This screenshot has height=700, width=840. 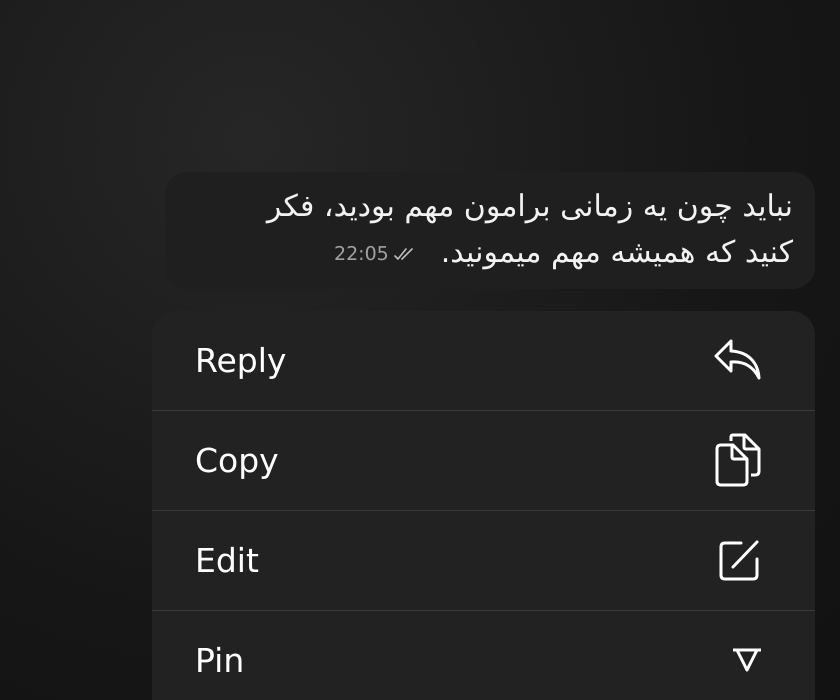 I want to click on message-time: 22:05, so click(x=361, y=254).